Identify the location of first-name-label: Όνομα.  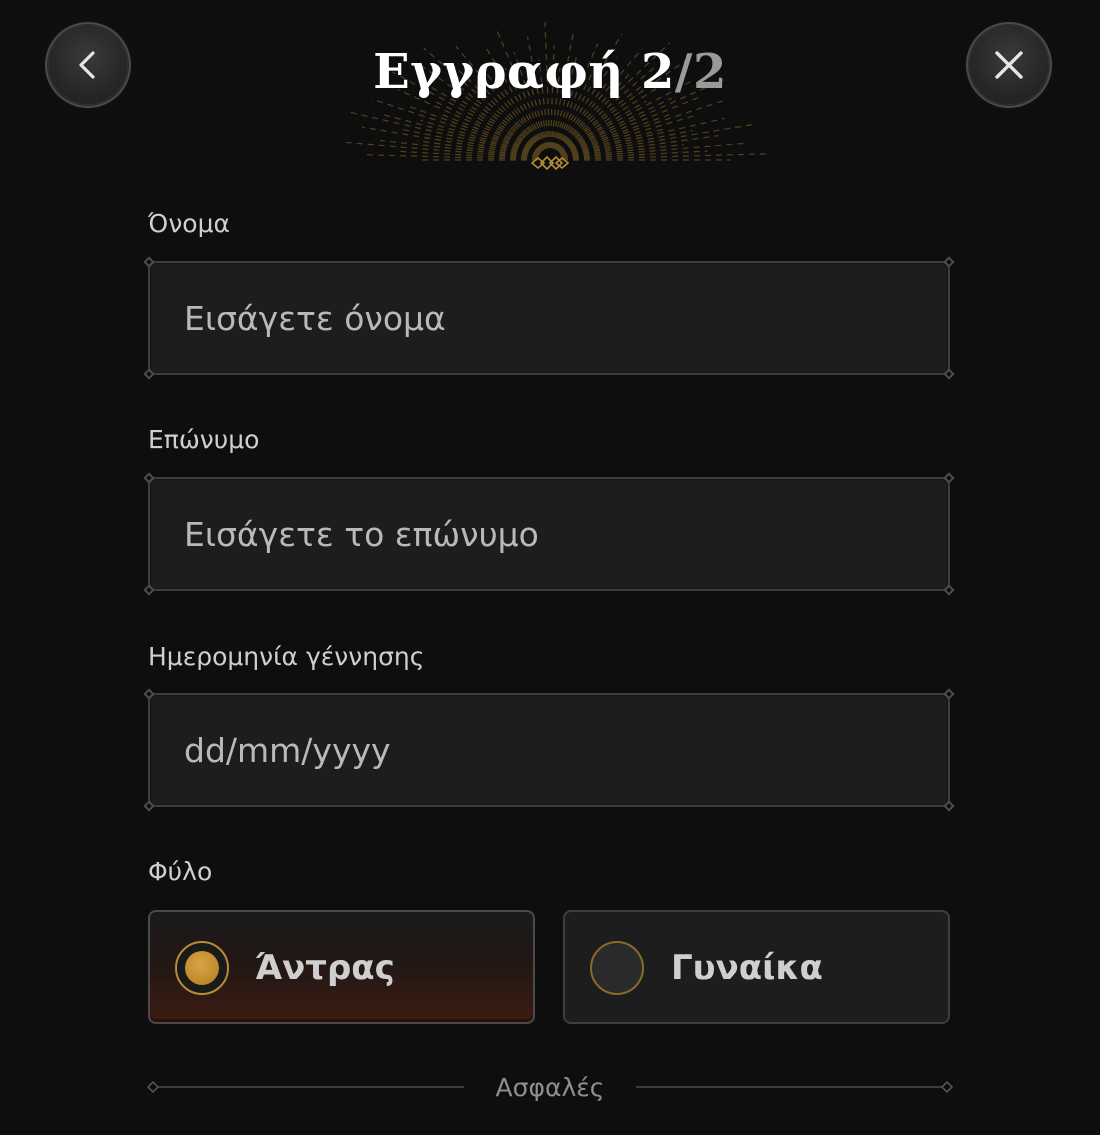
(189, 223).